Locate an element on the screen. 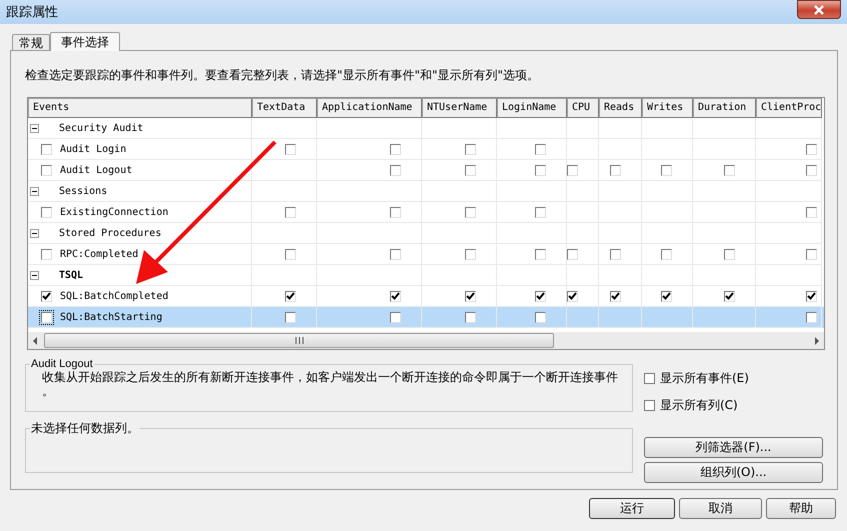  category-label: TSQL is located at coordinates (71, 275).